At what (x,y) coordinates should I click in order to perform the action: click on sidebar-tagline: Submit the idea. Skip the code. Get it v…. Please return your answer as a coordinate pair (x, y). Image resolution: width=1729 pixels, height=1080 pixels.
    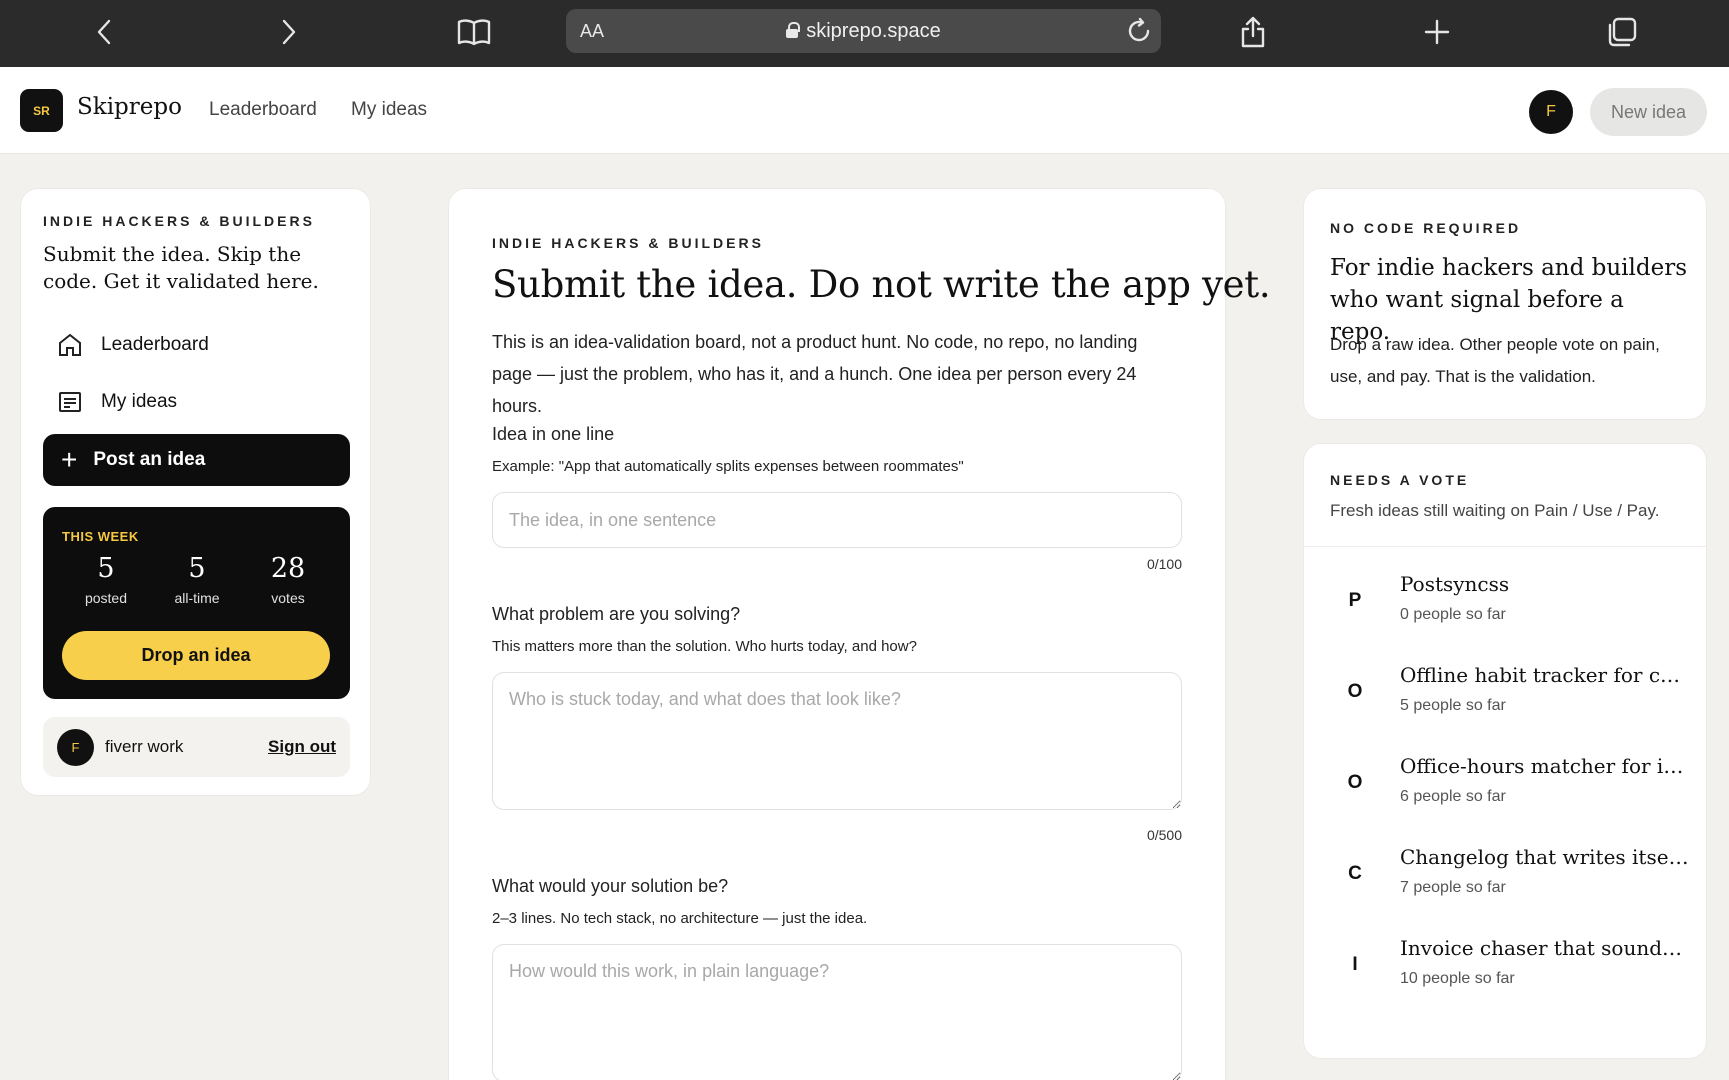
    Looking at the image, I should click on (181, 267).